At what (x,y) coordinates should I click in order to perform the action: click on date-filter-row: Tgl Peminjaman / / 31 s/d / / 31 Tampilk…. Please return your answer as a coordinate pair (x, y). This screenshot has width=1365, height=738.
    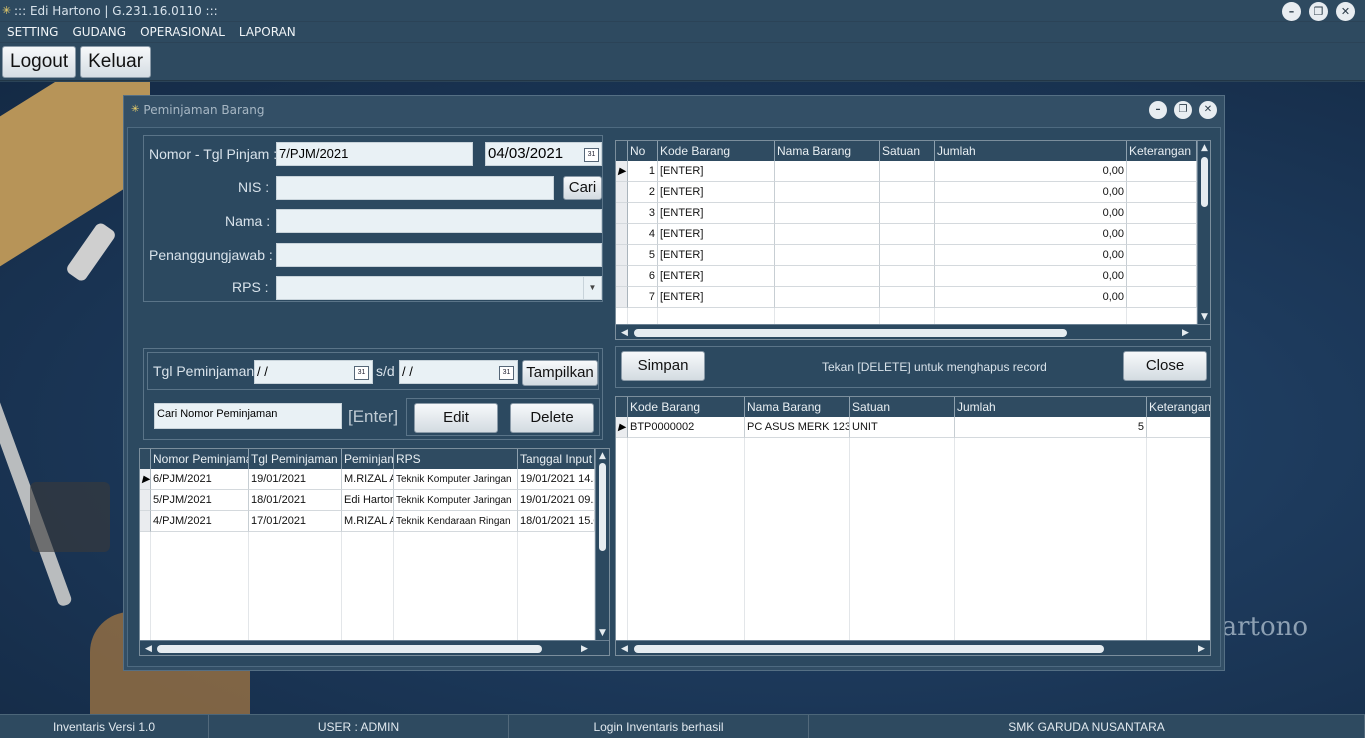
    Looking at the image, I should click on (373, 371).